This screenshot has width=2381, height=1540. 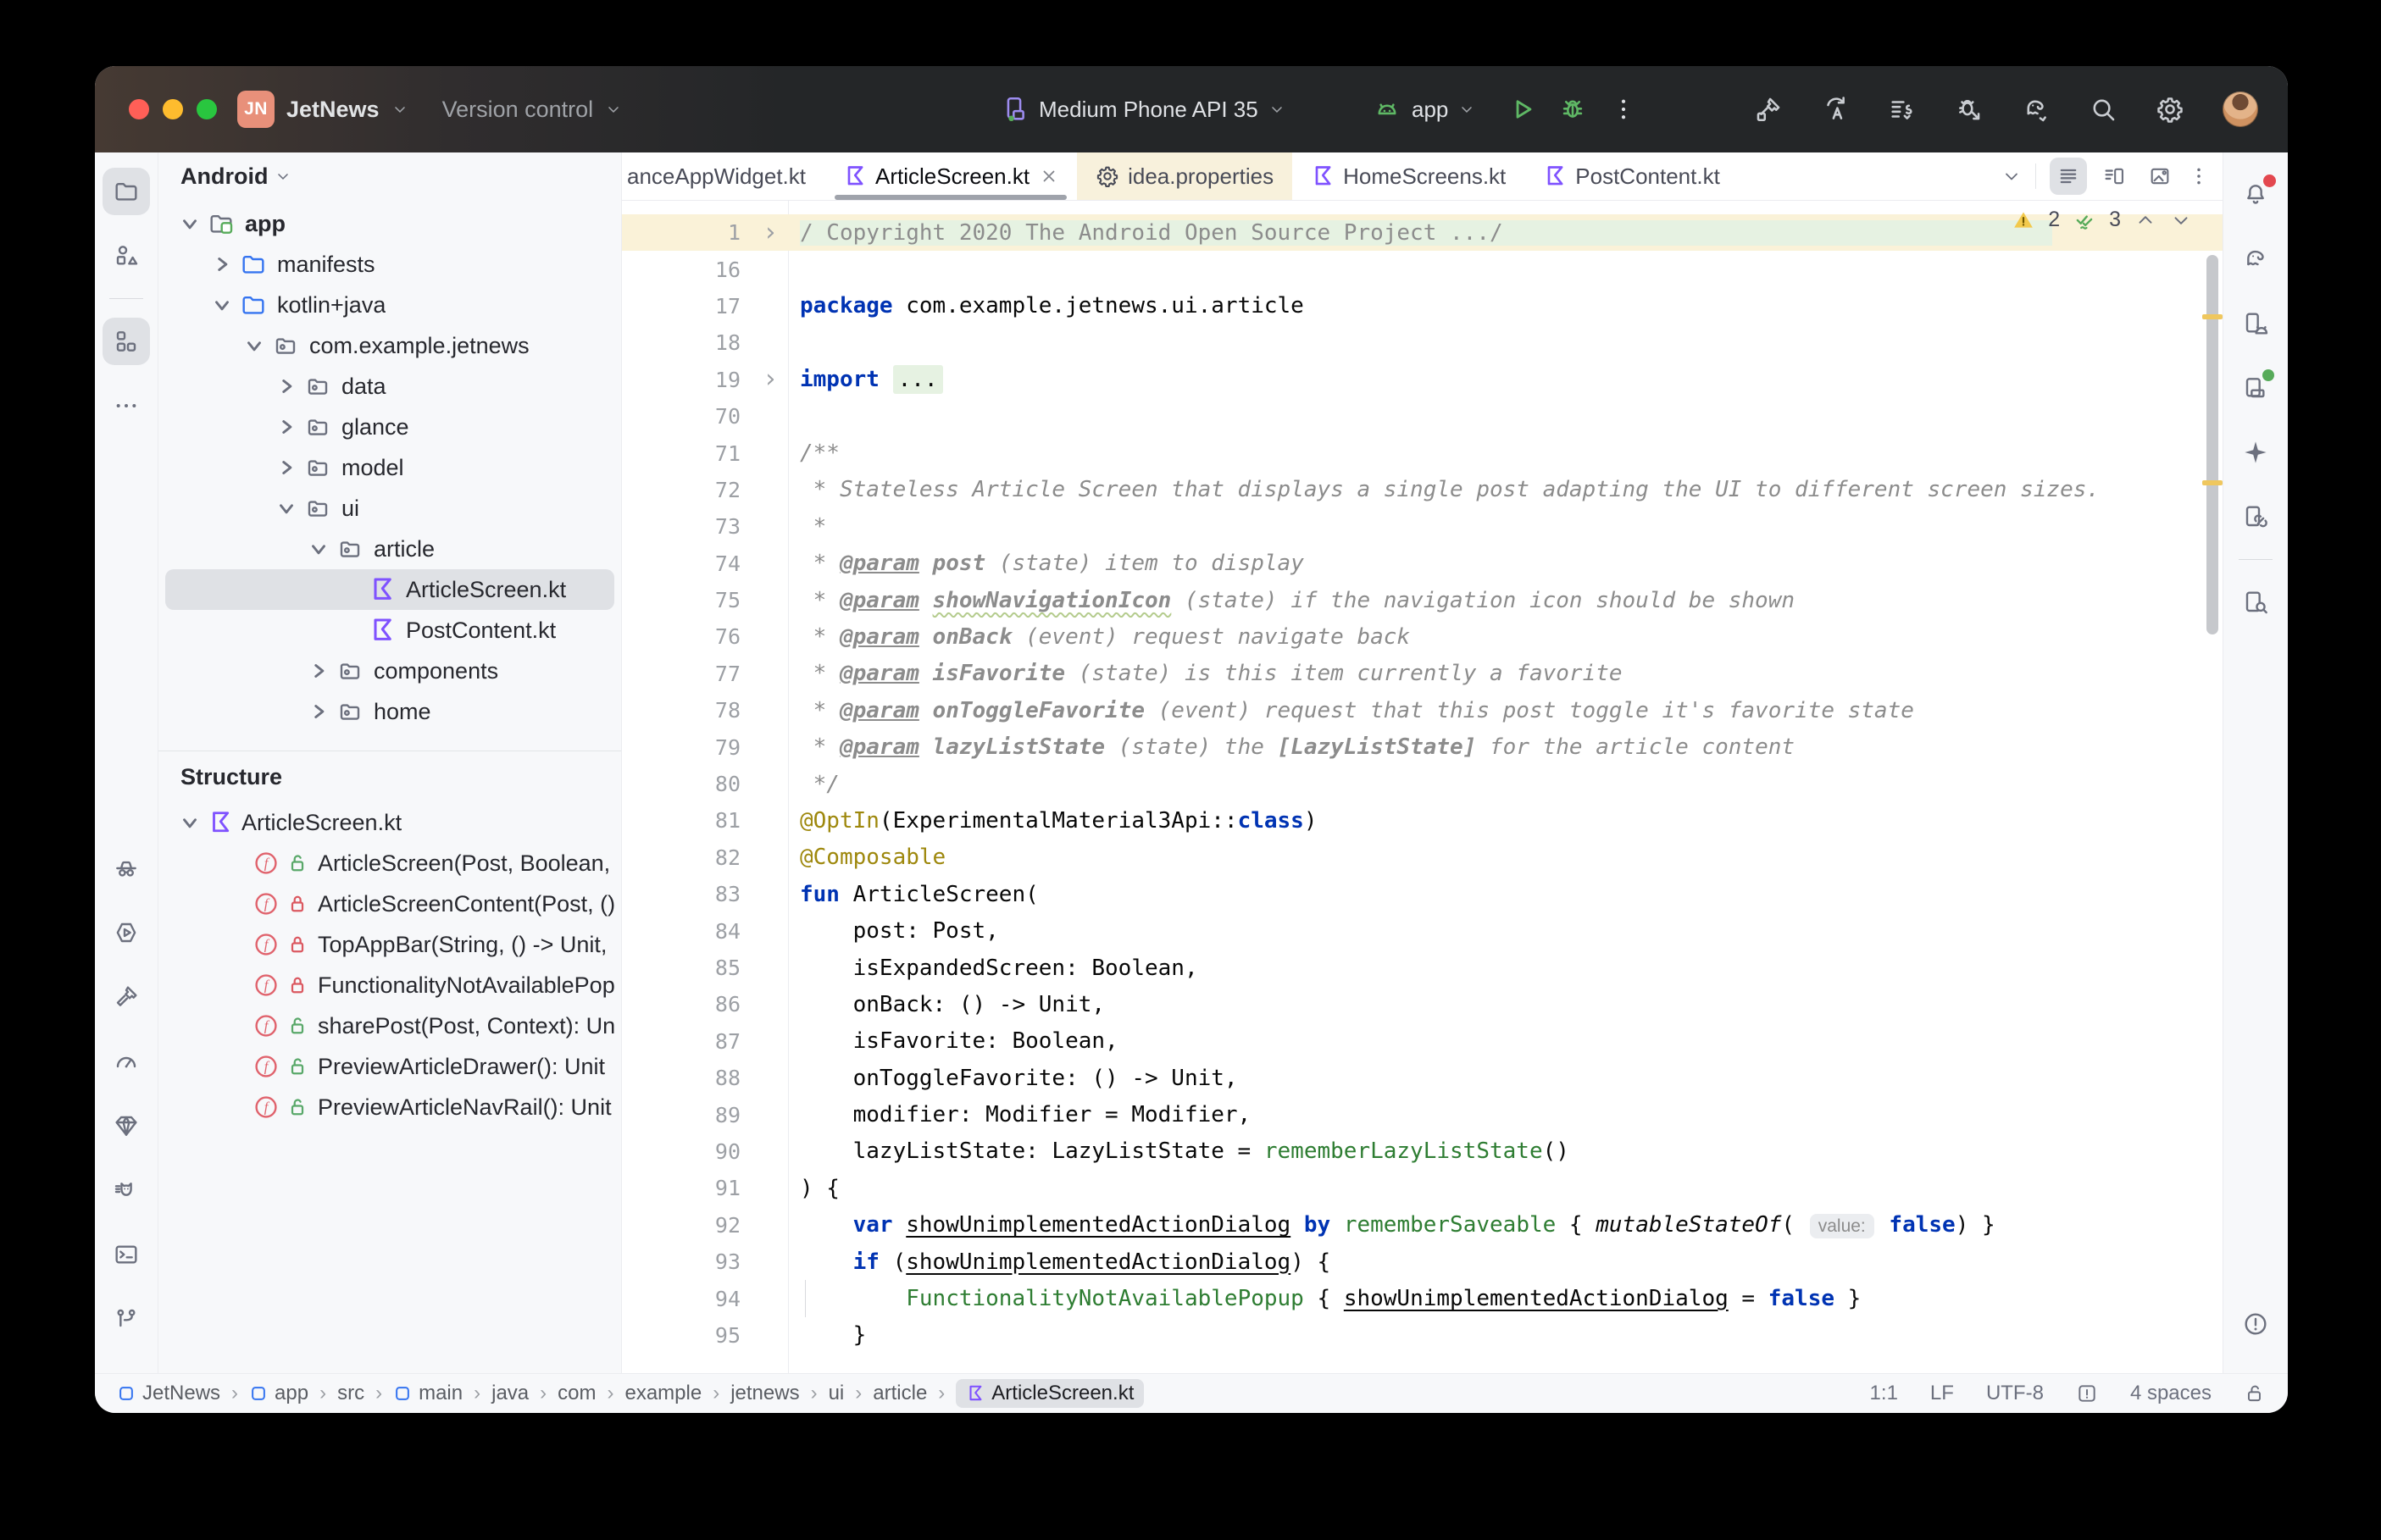 What do you see at coordinates (389, 589) in the screenshot?
I see `tree-item-articlescreen-kt: ArticleScreen.kt` at bounding box center [389, 589].